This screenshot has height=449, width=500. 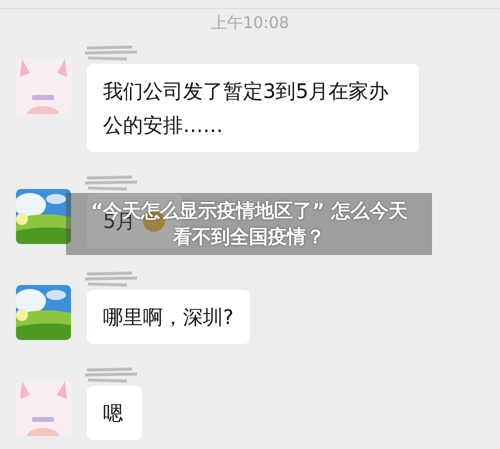 What do you see at coordinates (250, 23) in the screenshot?
I see `timestamp: 上午10:08` at bounding box center [250, 23].